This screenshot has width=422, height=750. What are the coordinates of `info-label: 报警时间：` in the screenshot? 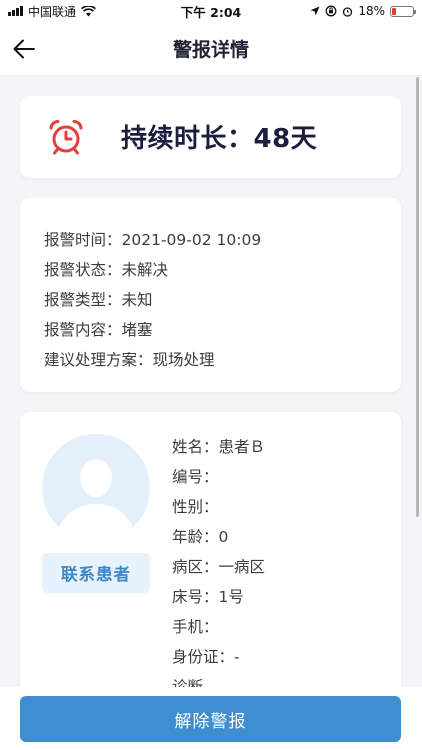 It's located at (83, 240).